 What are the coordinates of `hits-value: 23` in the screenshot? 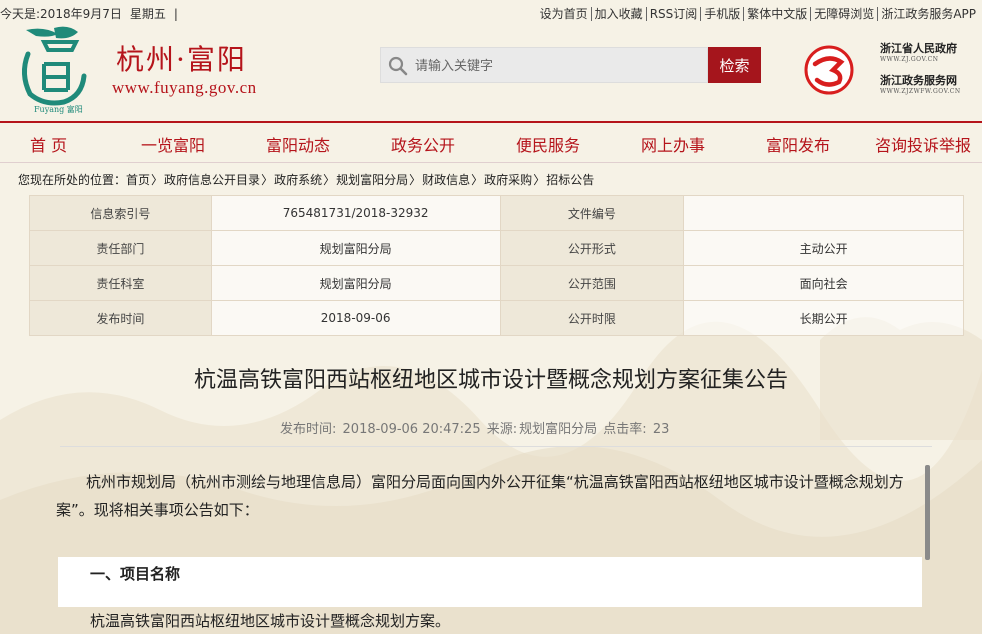 It's located at (661, 429).